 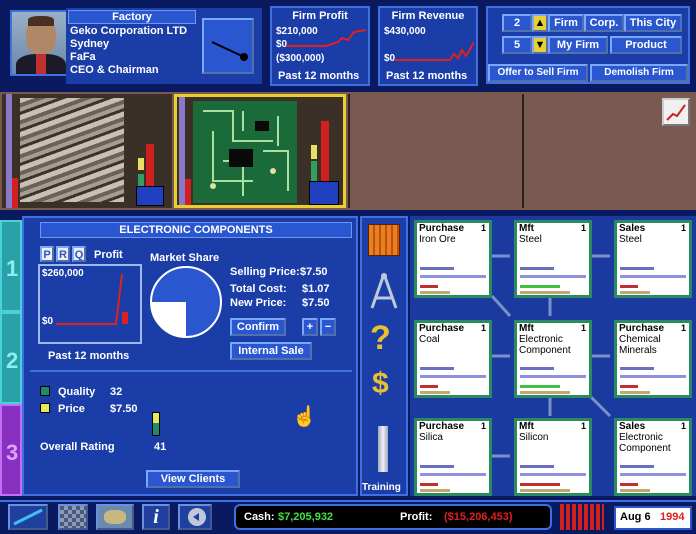 I want to click on counter-top: 2, so click(x=517, y=23).